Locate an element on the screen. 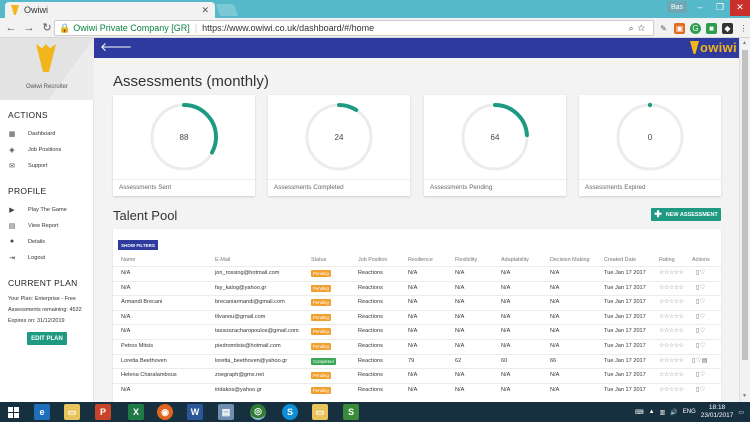  sidebar-item-job-positions: ◈ Job Positions is located at coordinates (34, 150).